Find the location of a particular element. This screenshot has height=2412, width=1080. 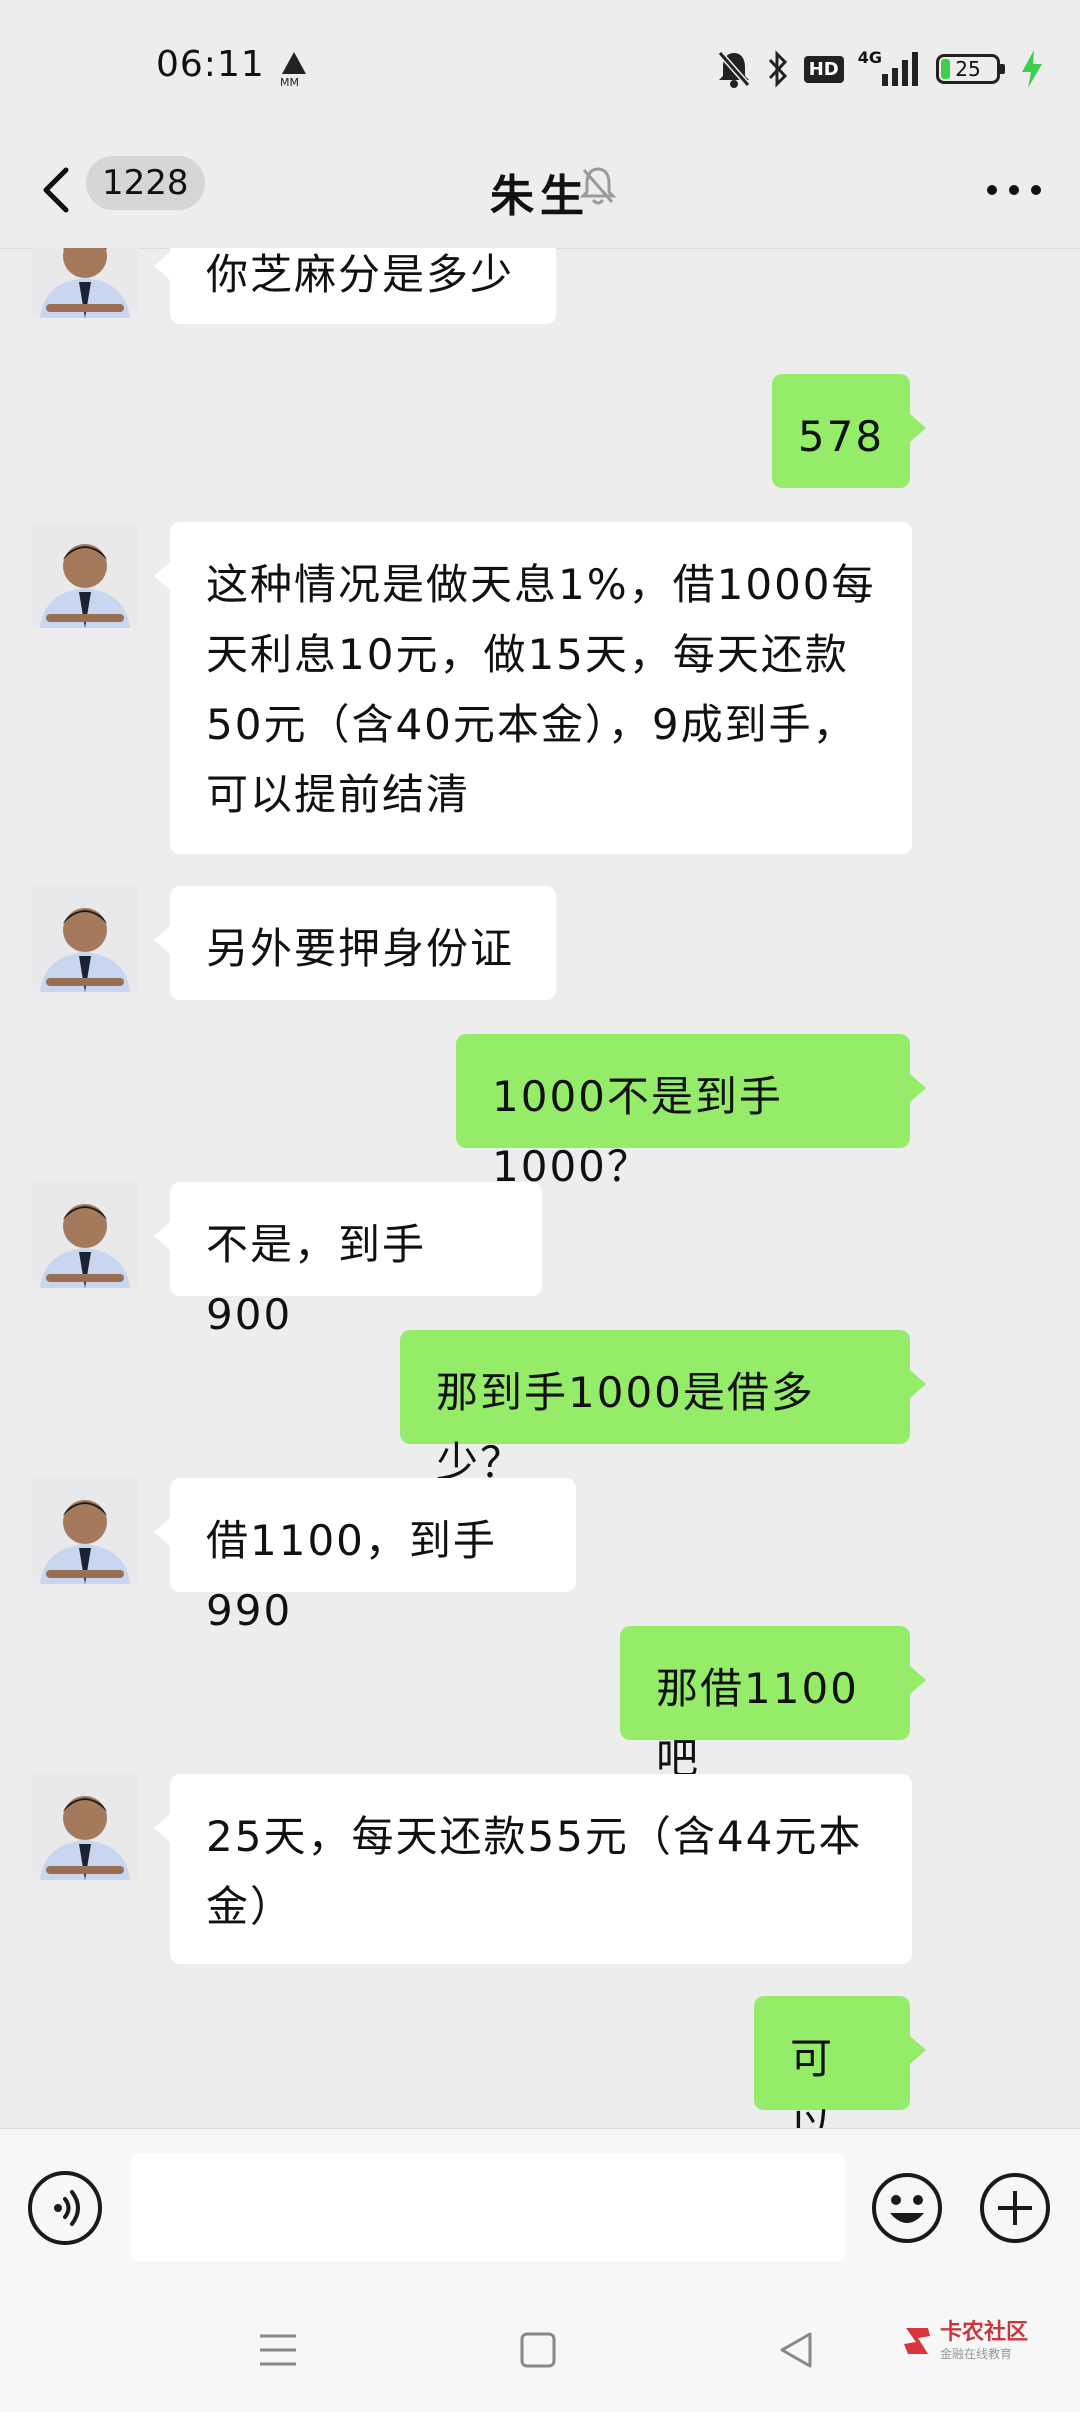

mute-bell-icon is located at coordinates (734, 69).